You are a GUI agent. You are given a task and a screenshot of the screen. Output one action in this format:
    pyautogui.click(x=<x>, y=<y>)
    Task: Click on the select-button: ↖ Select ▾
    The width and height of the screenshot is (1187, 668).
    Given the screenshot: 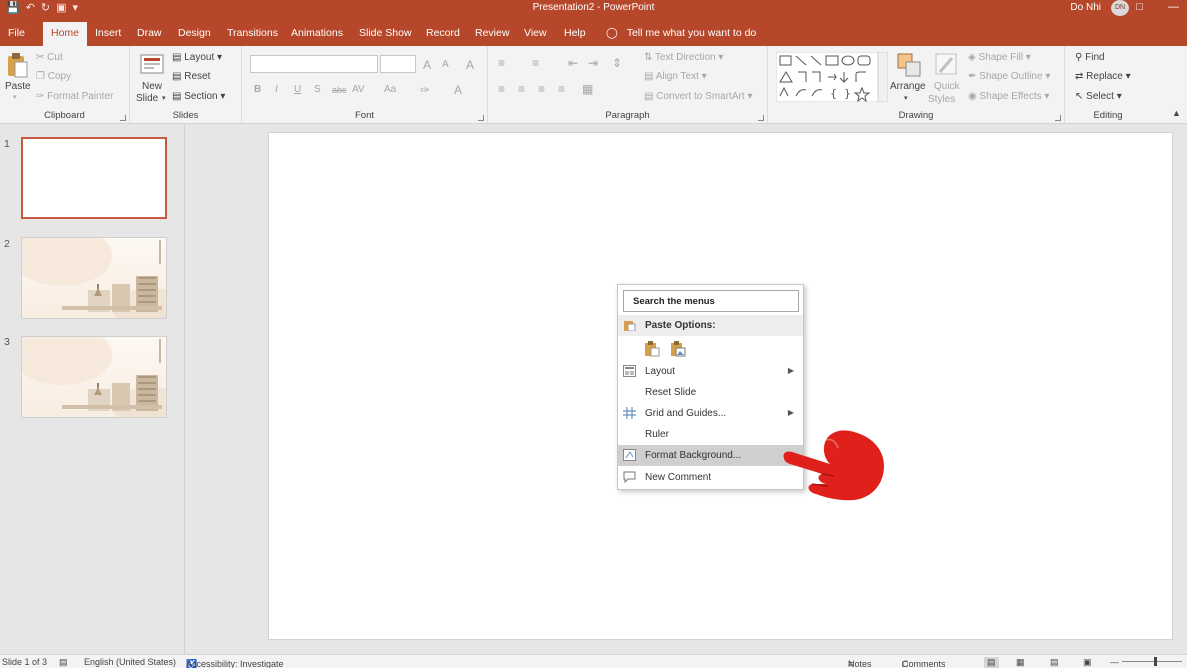 What is the action you would take?
    pyautogui.click(x=1098, y=96)
    